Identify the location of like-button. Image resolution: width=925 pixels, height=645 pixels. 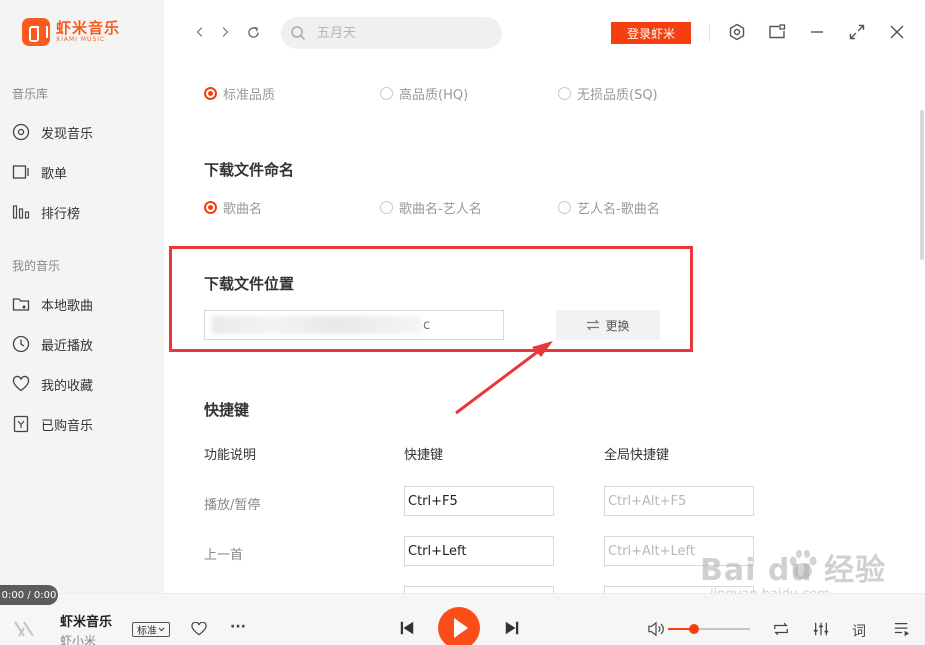
(199, 629).